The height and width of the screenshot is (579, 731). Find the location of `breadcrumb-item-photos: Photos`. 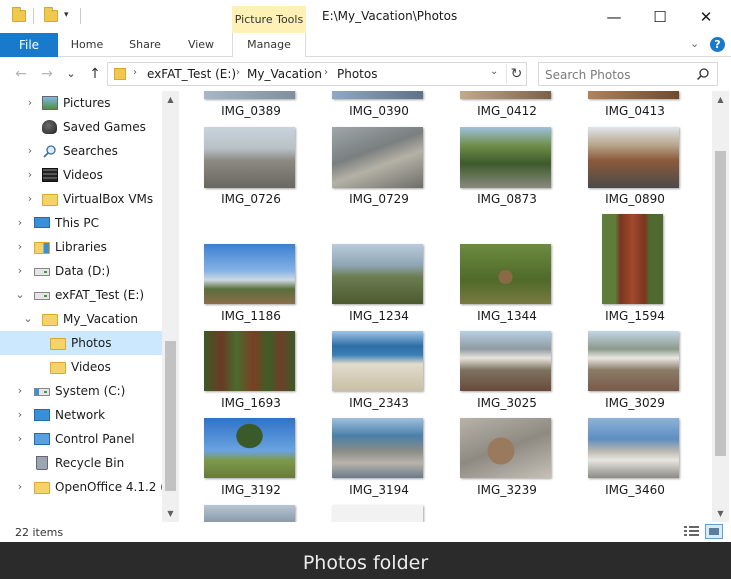

breadcrumb-item-photos: Photos is located at coordinates (357, 74).